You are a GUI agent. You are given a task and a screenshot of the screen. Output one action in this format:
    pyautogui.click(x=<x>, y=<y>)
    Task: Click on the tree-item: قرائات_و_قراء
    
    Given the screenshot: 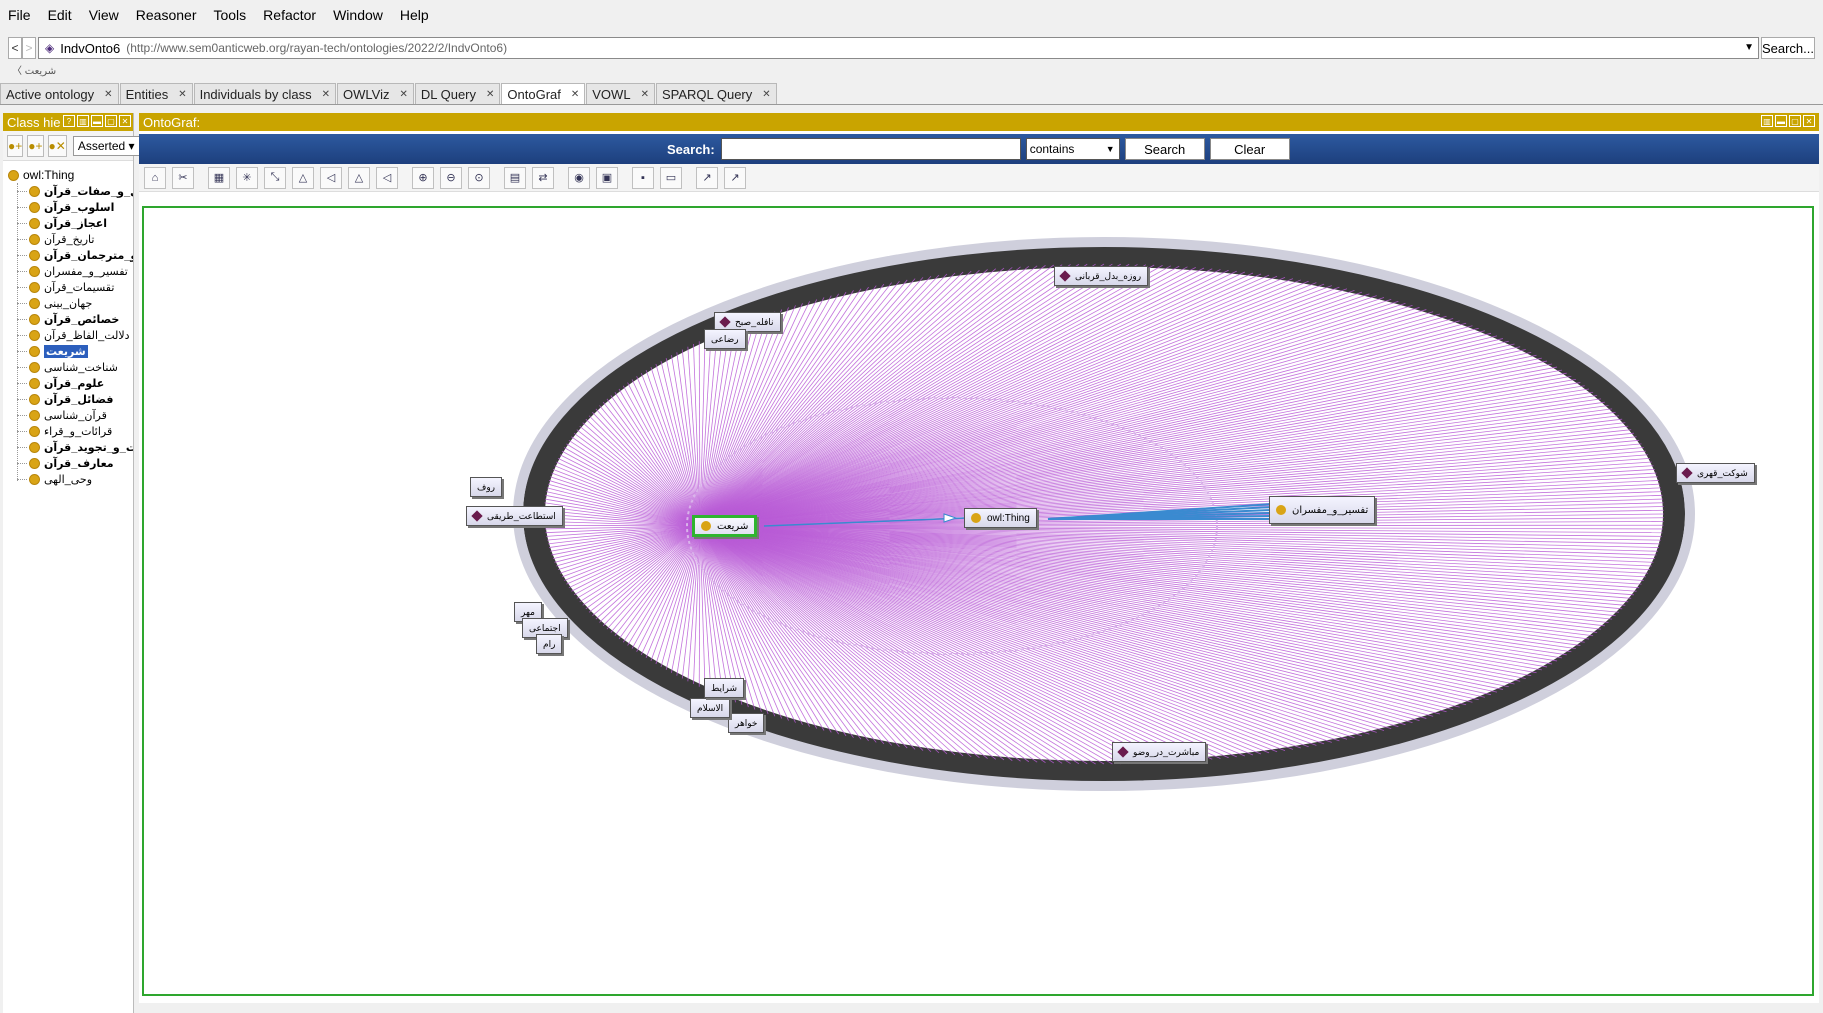 What is the action you would take?
    pyautogui.click(x=68, y=431)
    